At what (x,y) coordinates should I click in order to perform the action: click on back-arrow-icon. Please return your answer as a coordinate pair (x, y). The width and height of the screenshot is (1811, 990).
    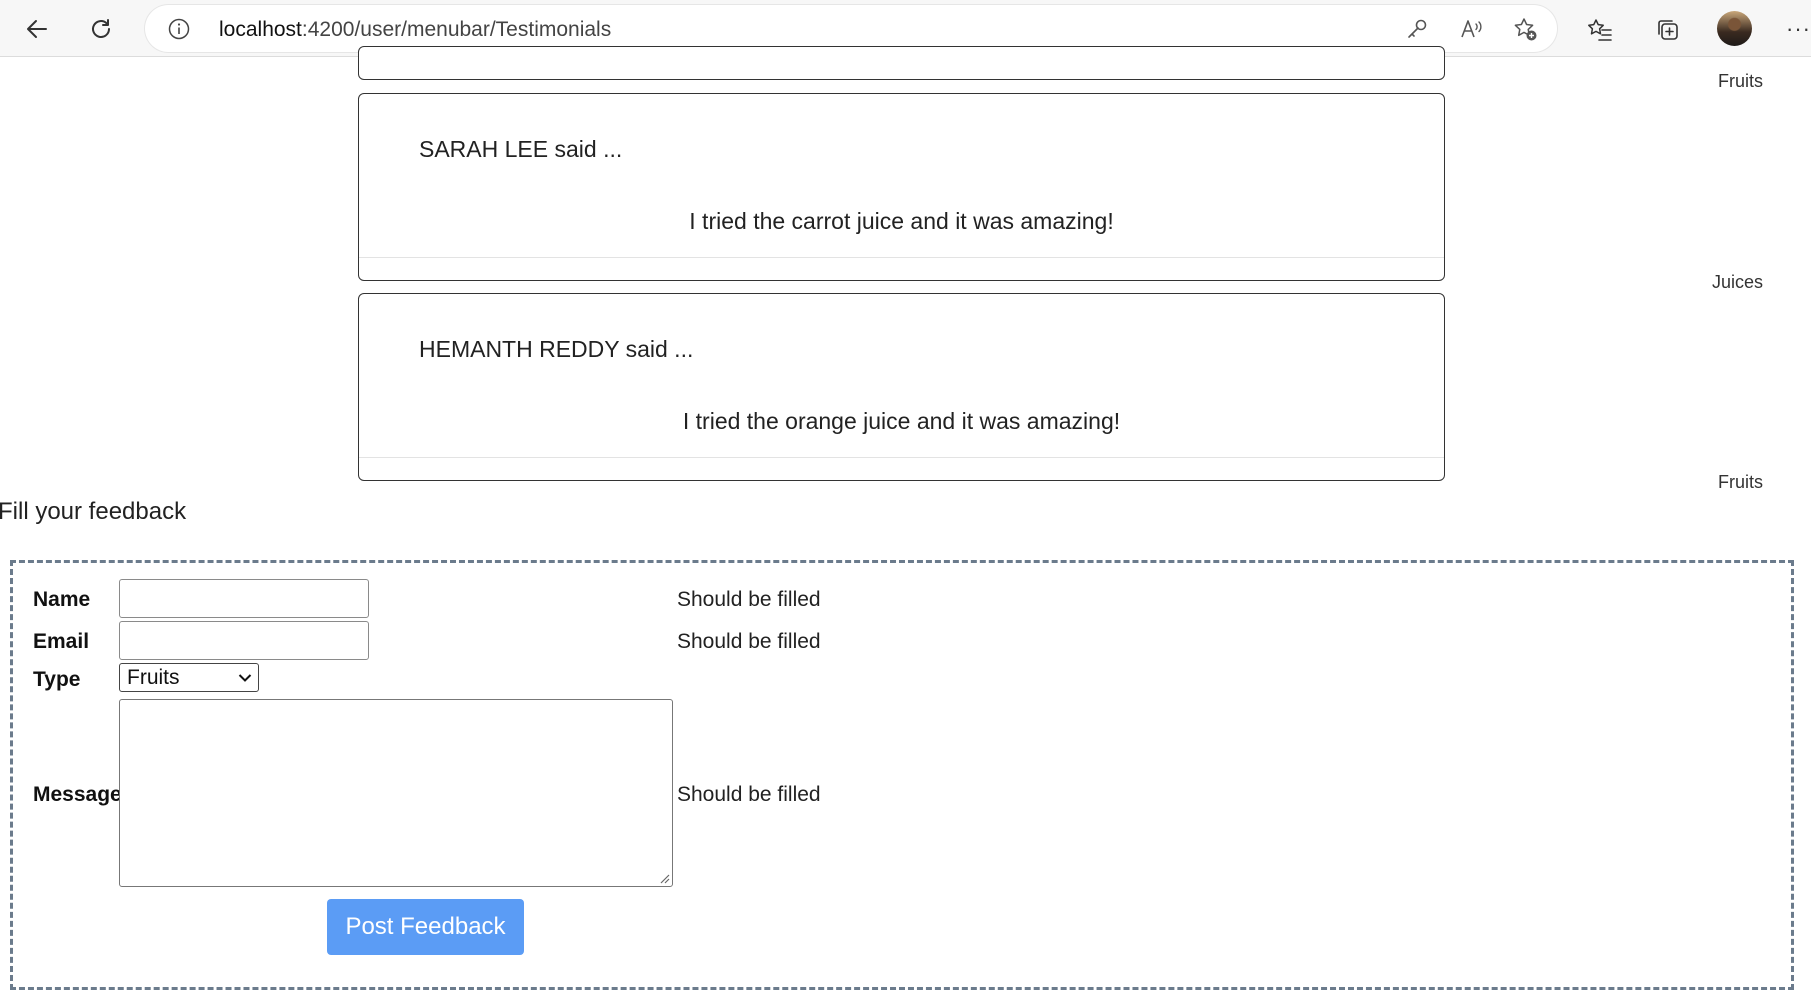
    Looking at the image, I should click on (37, 29).